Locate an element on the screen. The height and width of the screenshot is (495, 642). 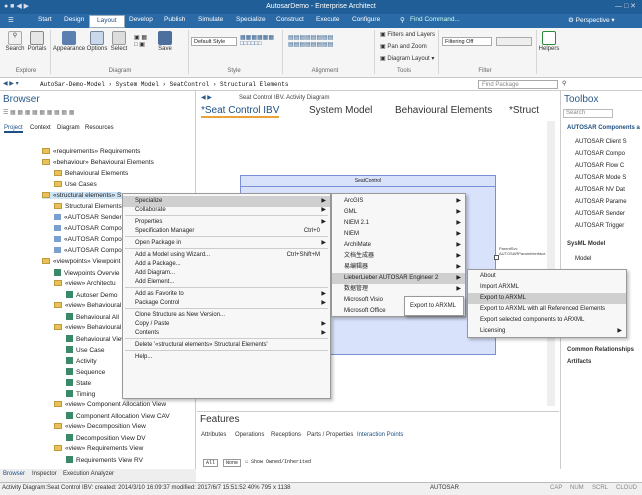
options-button: Options is located at coordinates (97, 41).